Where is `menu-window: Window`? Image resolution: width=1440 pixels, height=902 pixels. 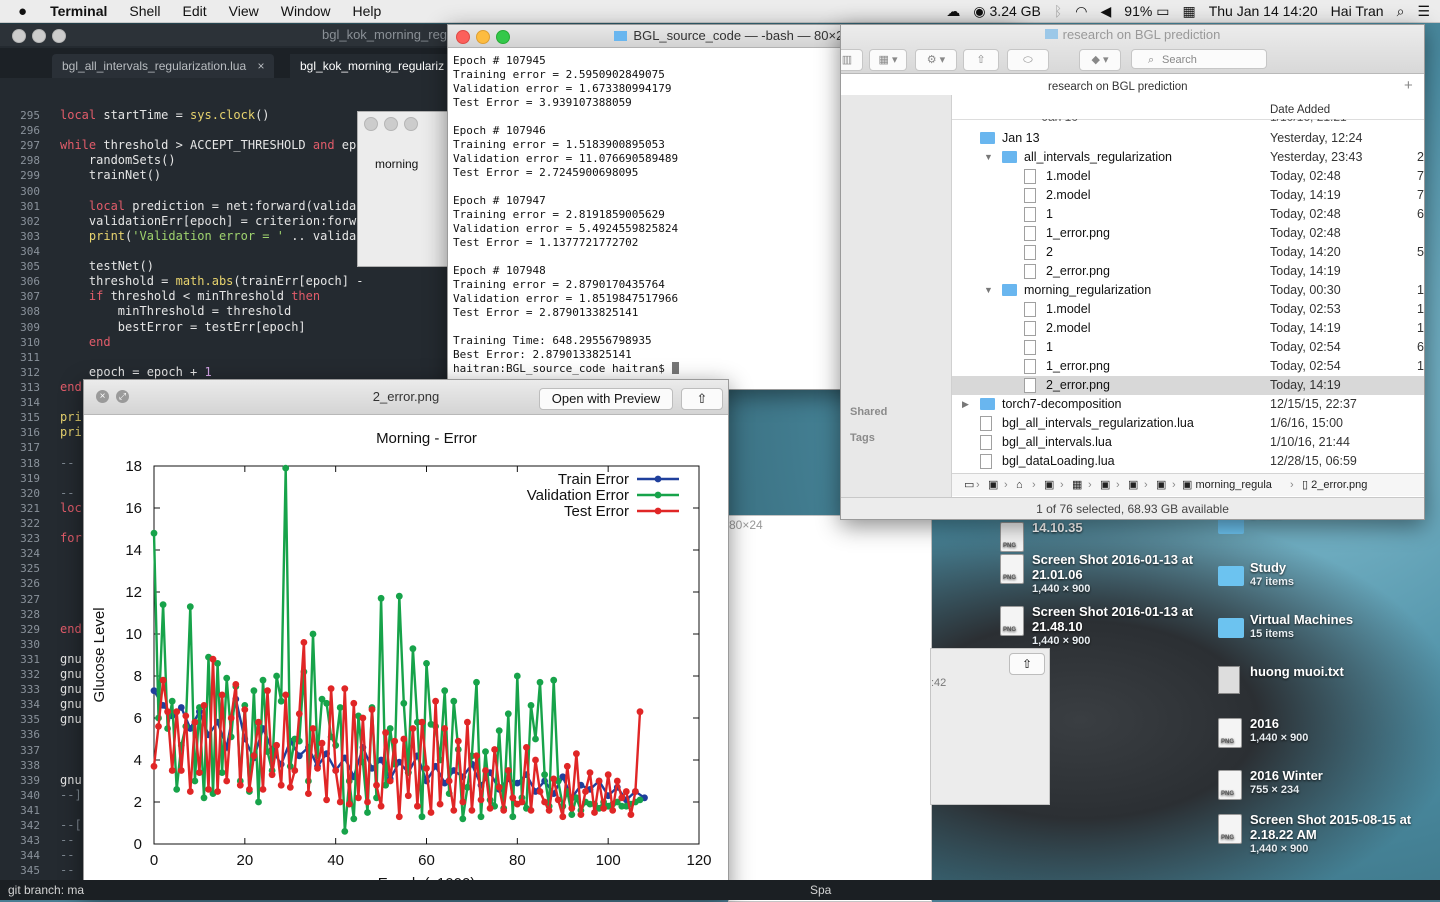
menu-window: Window is located at coordinates (306, 11).